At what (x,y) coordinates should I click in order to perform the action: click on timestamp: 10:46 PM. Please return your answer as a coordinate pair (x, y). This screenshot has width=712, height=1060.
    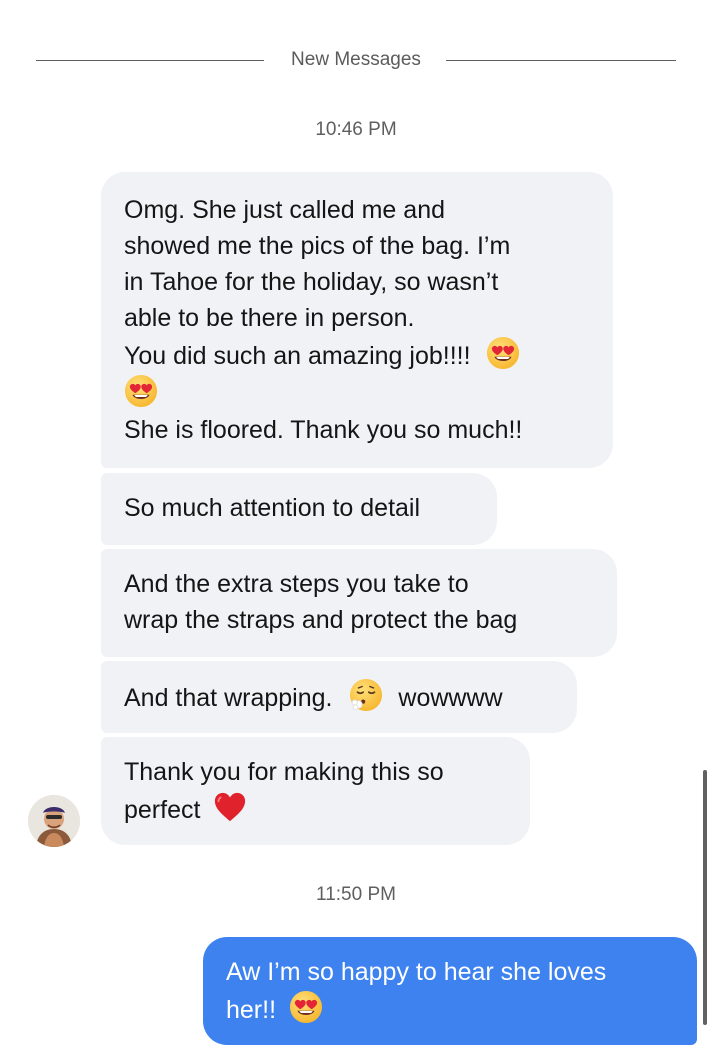
    Looking at the image, I should click on (356, 129).